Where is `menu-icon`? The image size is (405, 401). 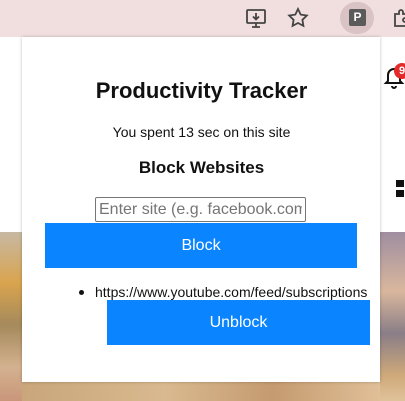
menu-icon is located at coordinates (400, 189).